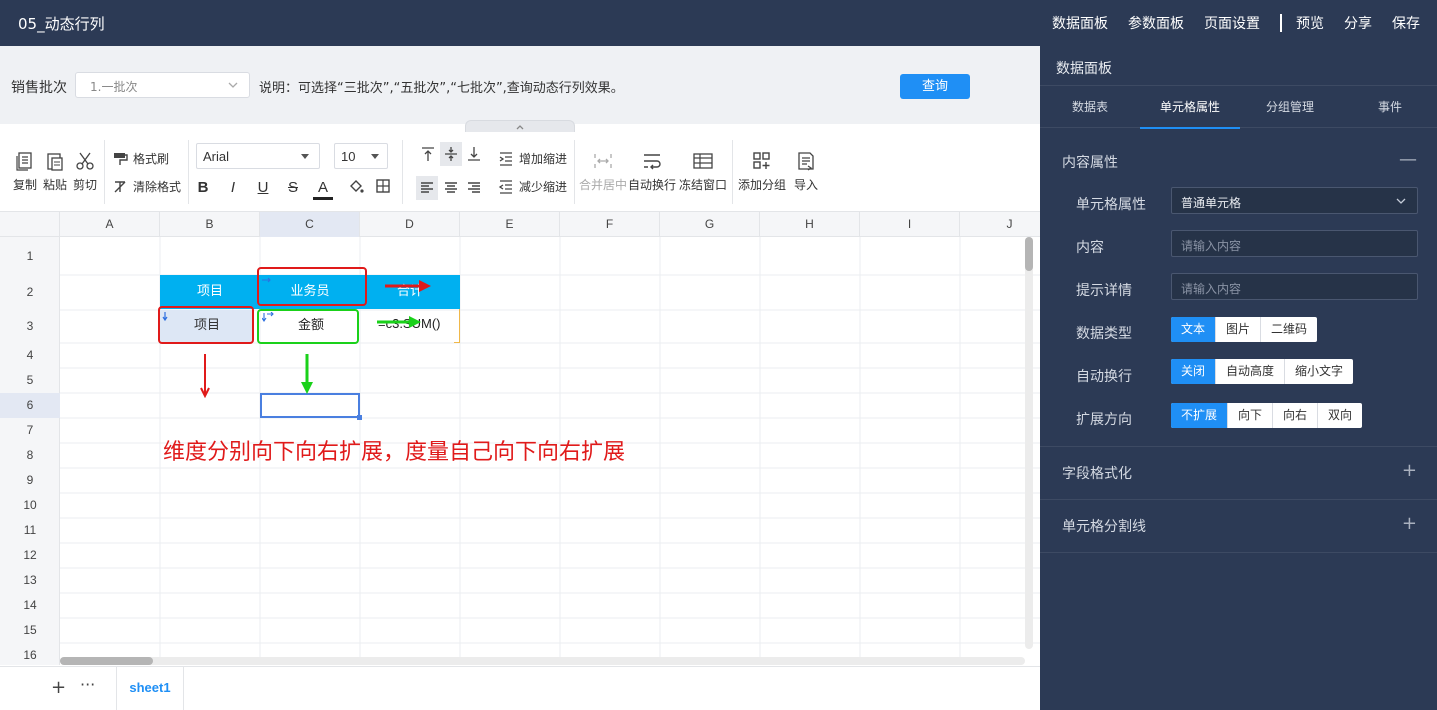 This screenshot has height=710, width=1437. I want to click on row-header-10: 10, so click(30, 505).